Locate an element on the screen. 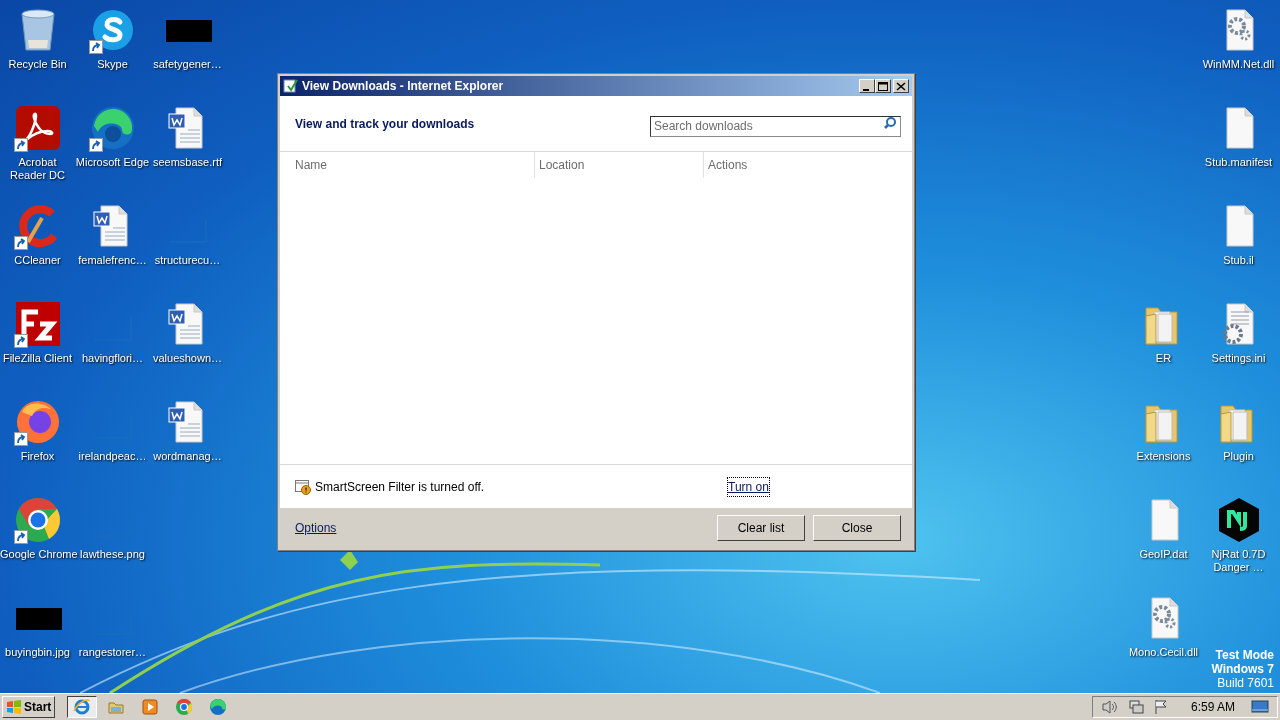 Image resolution: width=1280 pixels, height=720 pixels. system-text: Windows 7 is located at coordinates (1242, 669).